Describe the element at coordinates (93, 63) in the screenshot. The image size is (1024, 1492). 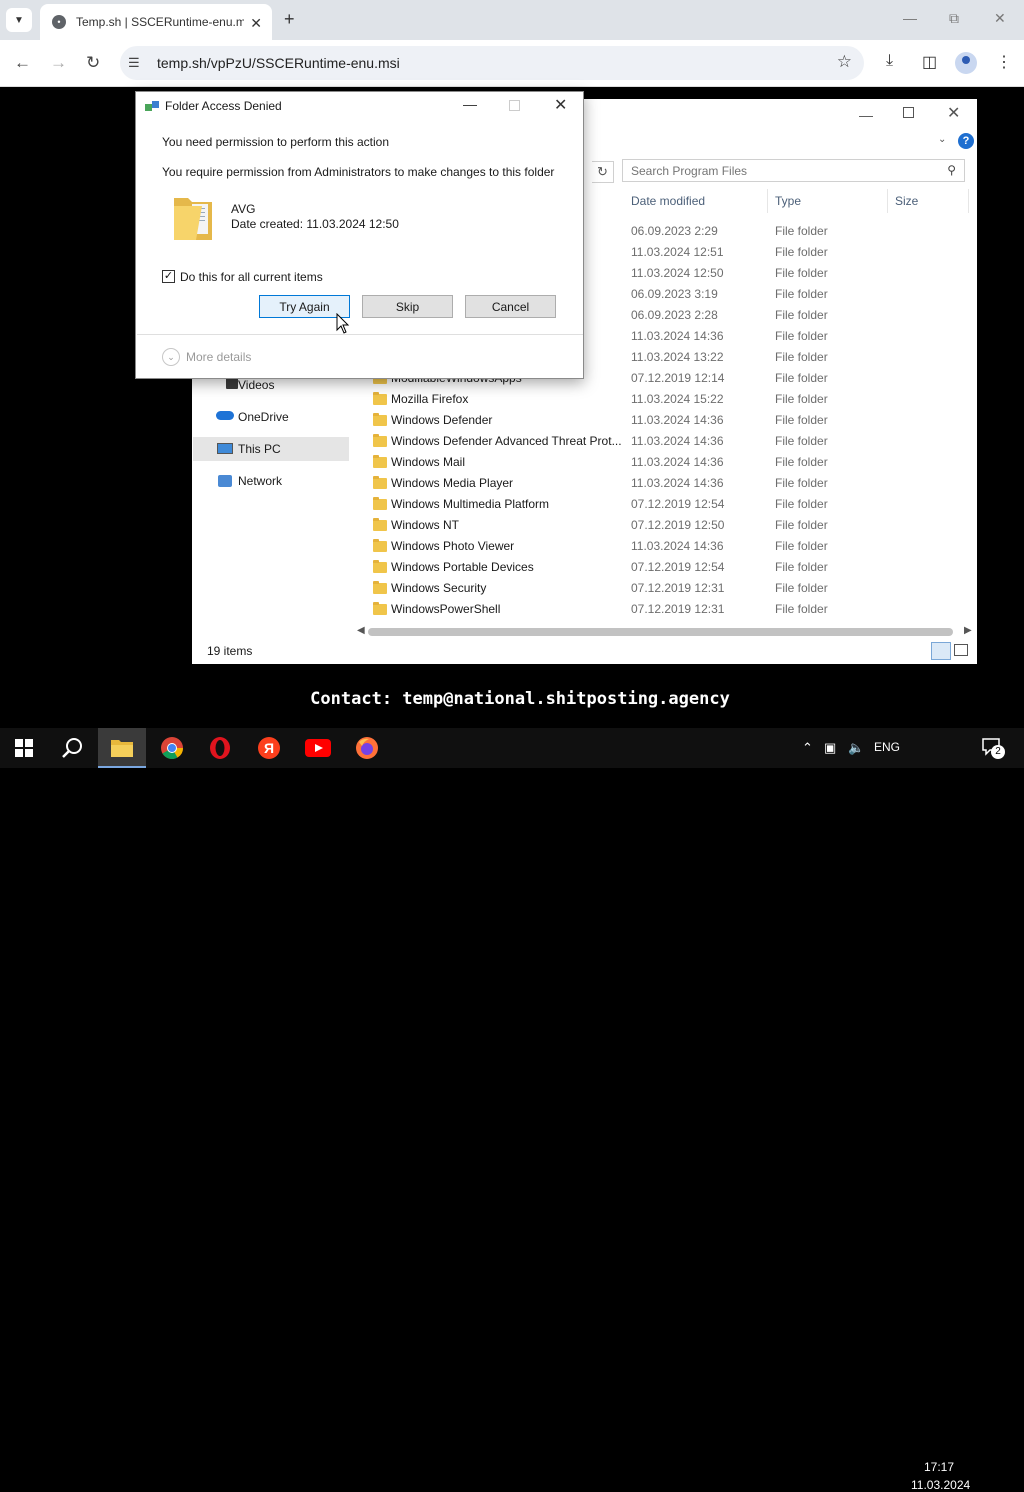
I see `reload-button: ↻` at that location.